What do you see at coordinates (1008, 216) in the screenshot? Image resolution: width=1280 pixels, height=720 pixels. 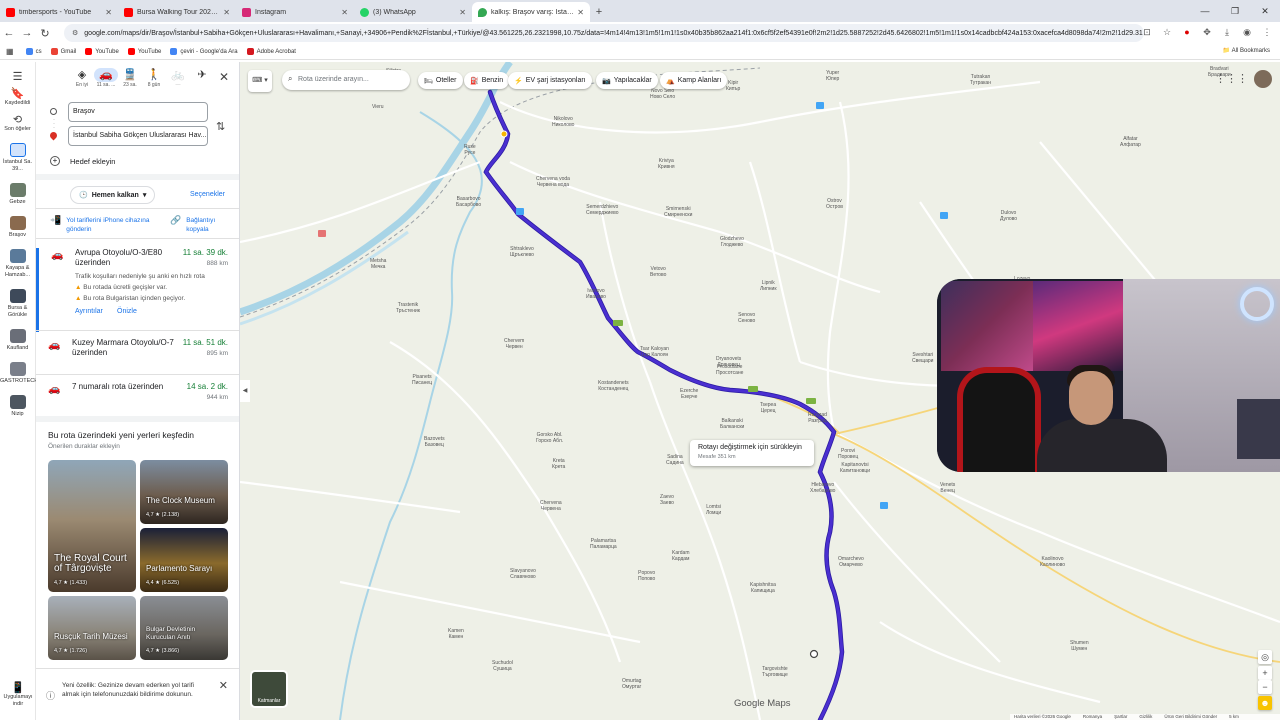 I see `map-place-label: Dulovo Дулово` at bounding box center [1008, 216].